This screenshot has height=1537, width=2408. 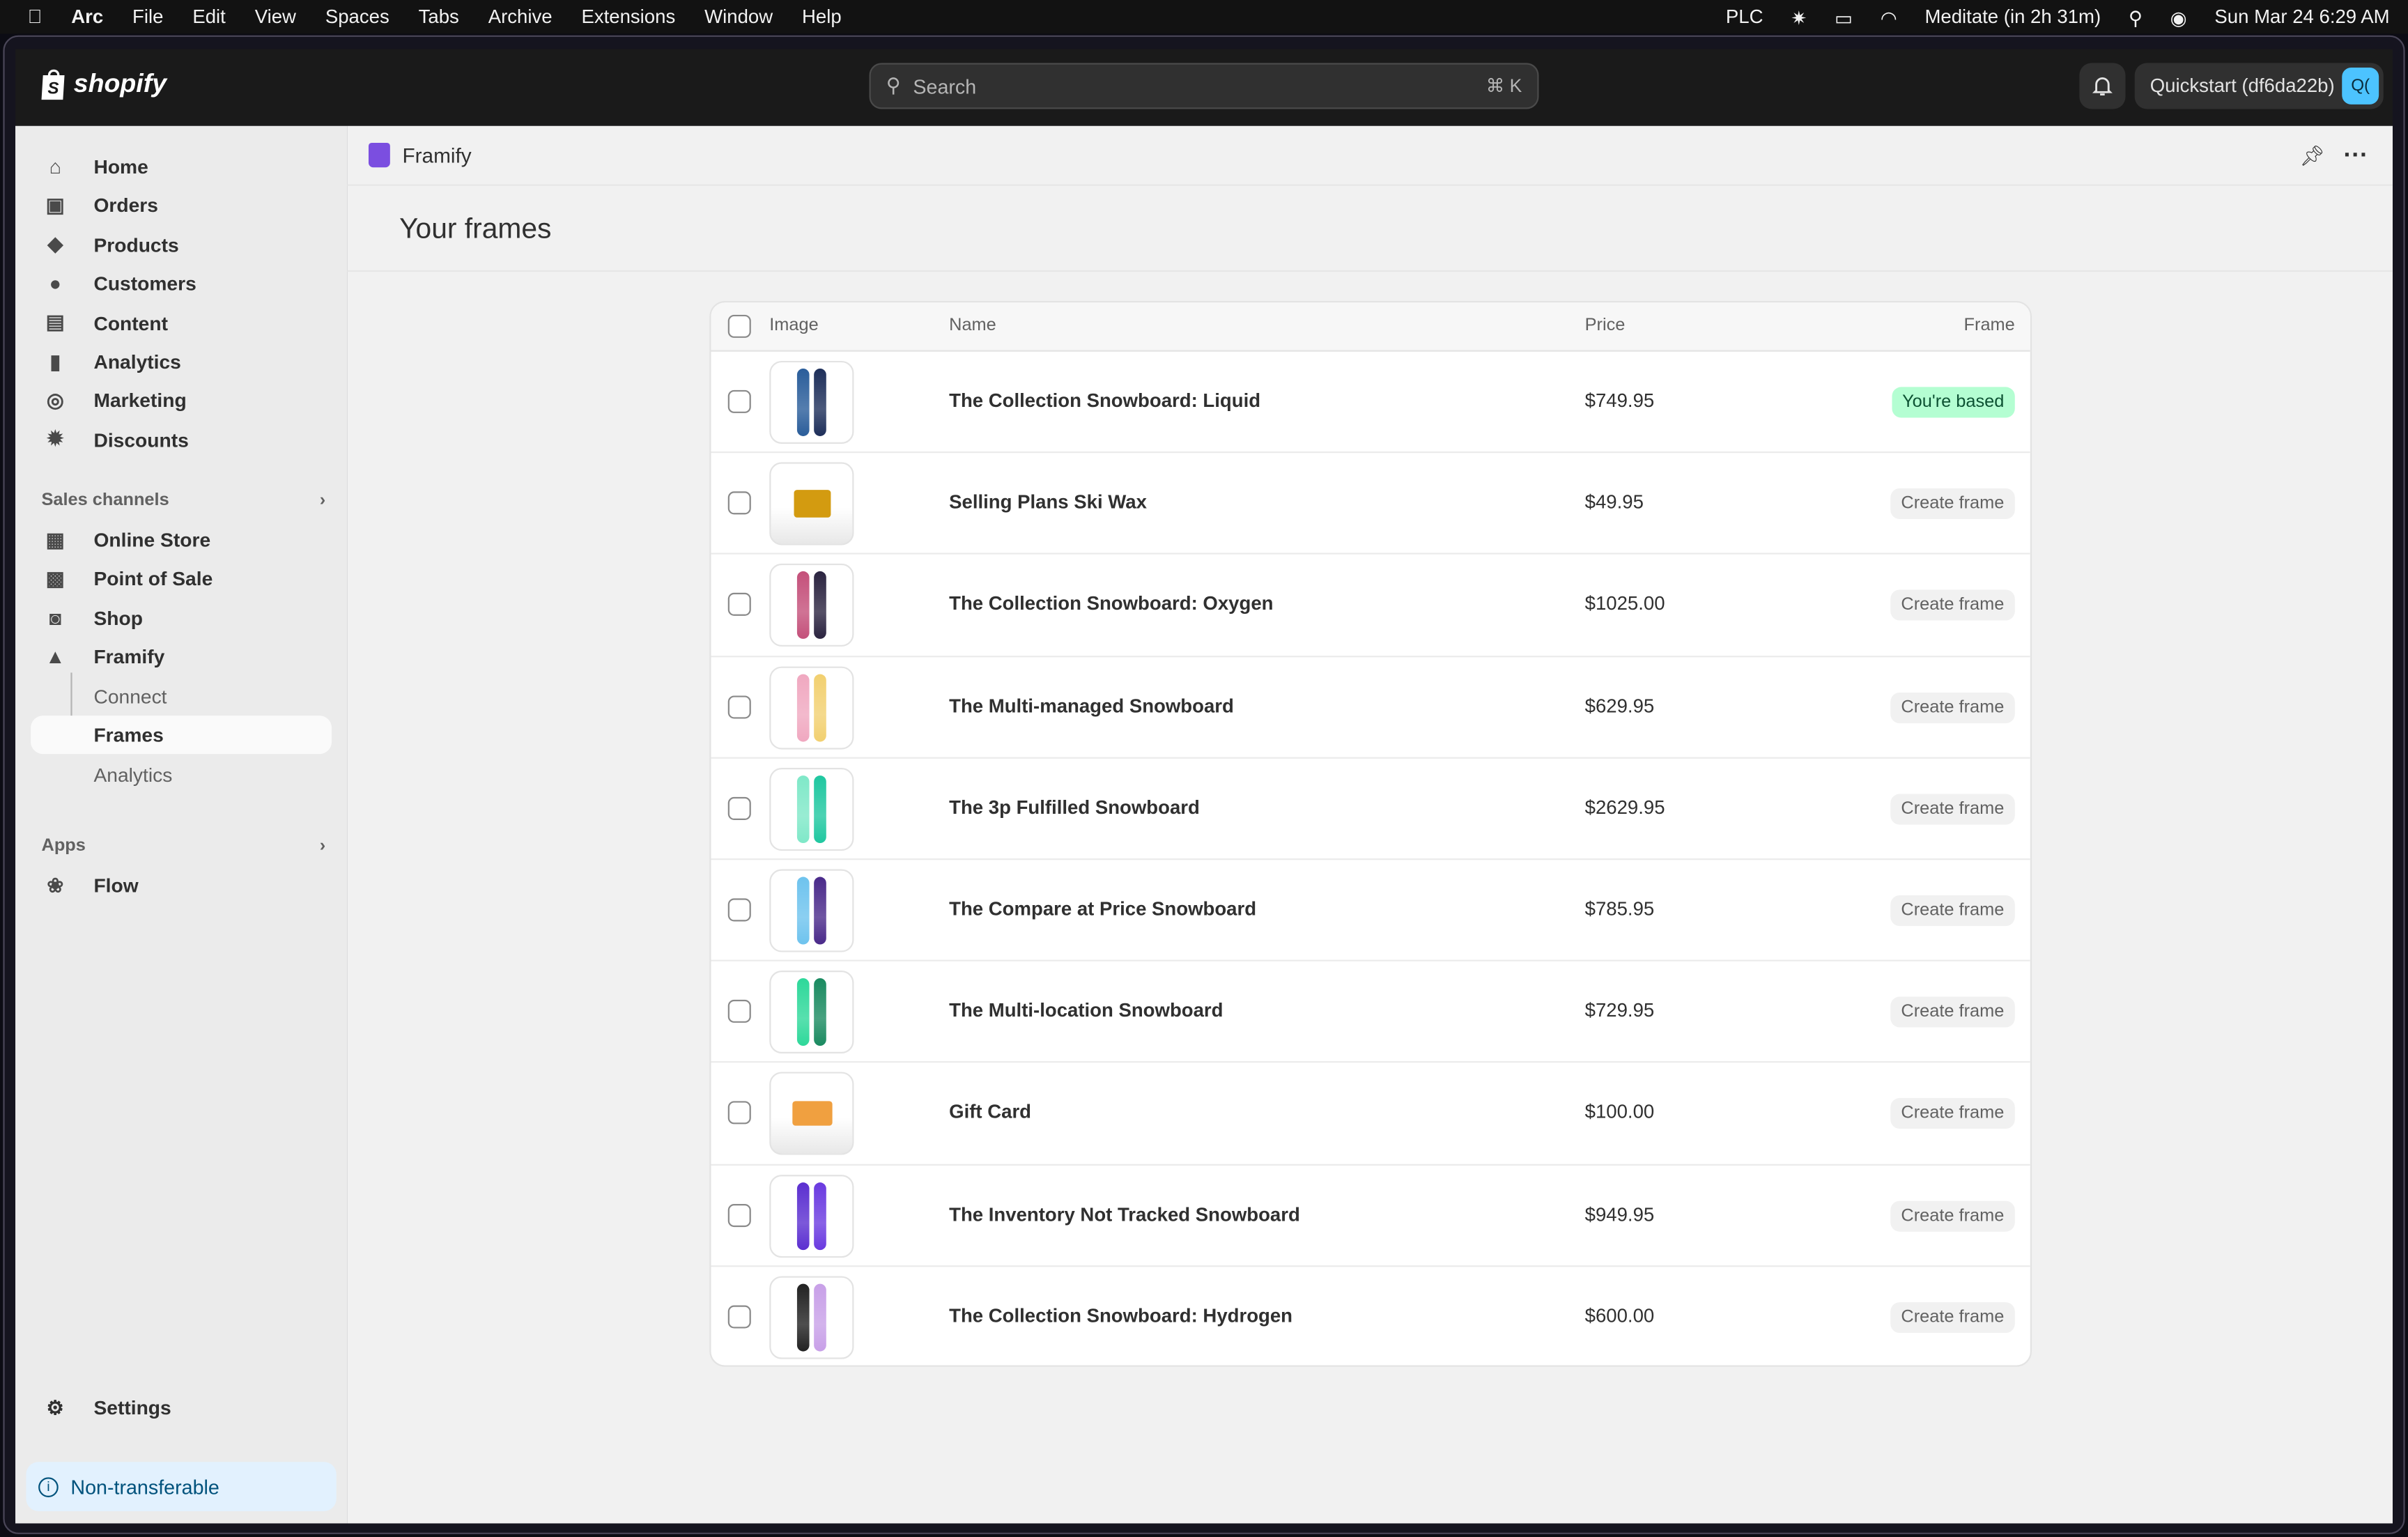 I want to click on calendar-event: Meditate (in 2h 31m), so click(x=2013, y=17).